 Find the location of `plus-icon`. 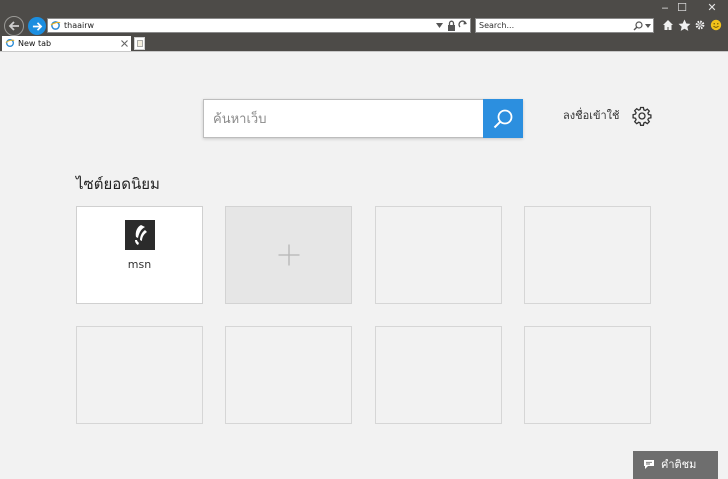

plus-icon is located at coordinates (288, 255).